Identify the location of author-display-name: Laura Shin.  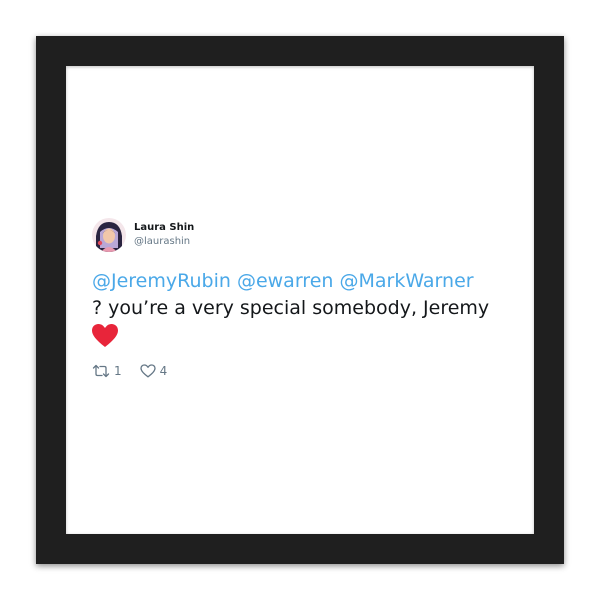
(164, 228).